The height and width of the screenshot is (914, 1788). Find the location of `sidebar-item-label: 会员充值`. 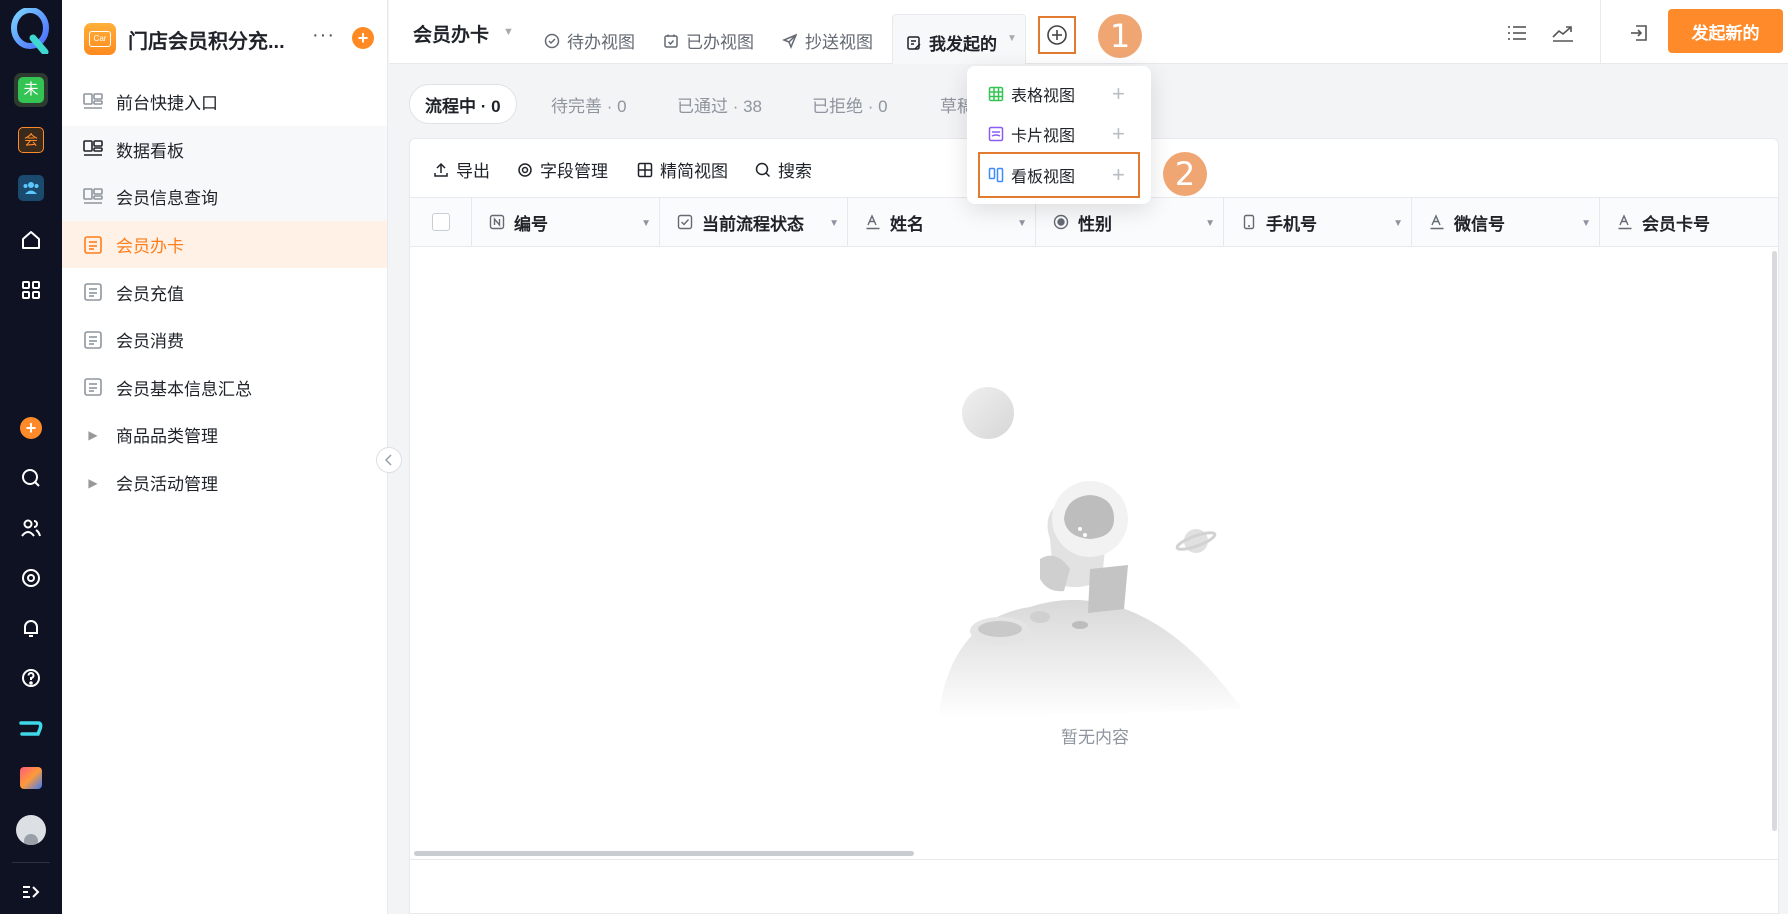

sidebar-item-label: 会员充值 is located at coordinates (150, 294).